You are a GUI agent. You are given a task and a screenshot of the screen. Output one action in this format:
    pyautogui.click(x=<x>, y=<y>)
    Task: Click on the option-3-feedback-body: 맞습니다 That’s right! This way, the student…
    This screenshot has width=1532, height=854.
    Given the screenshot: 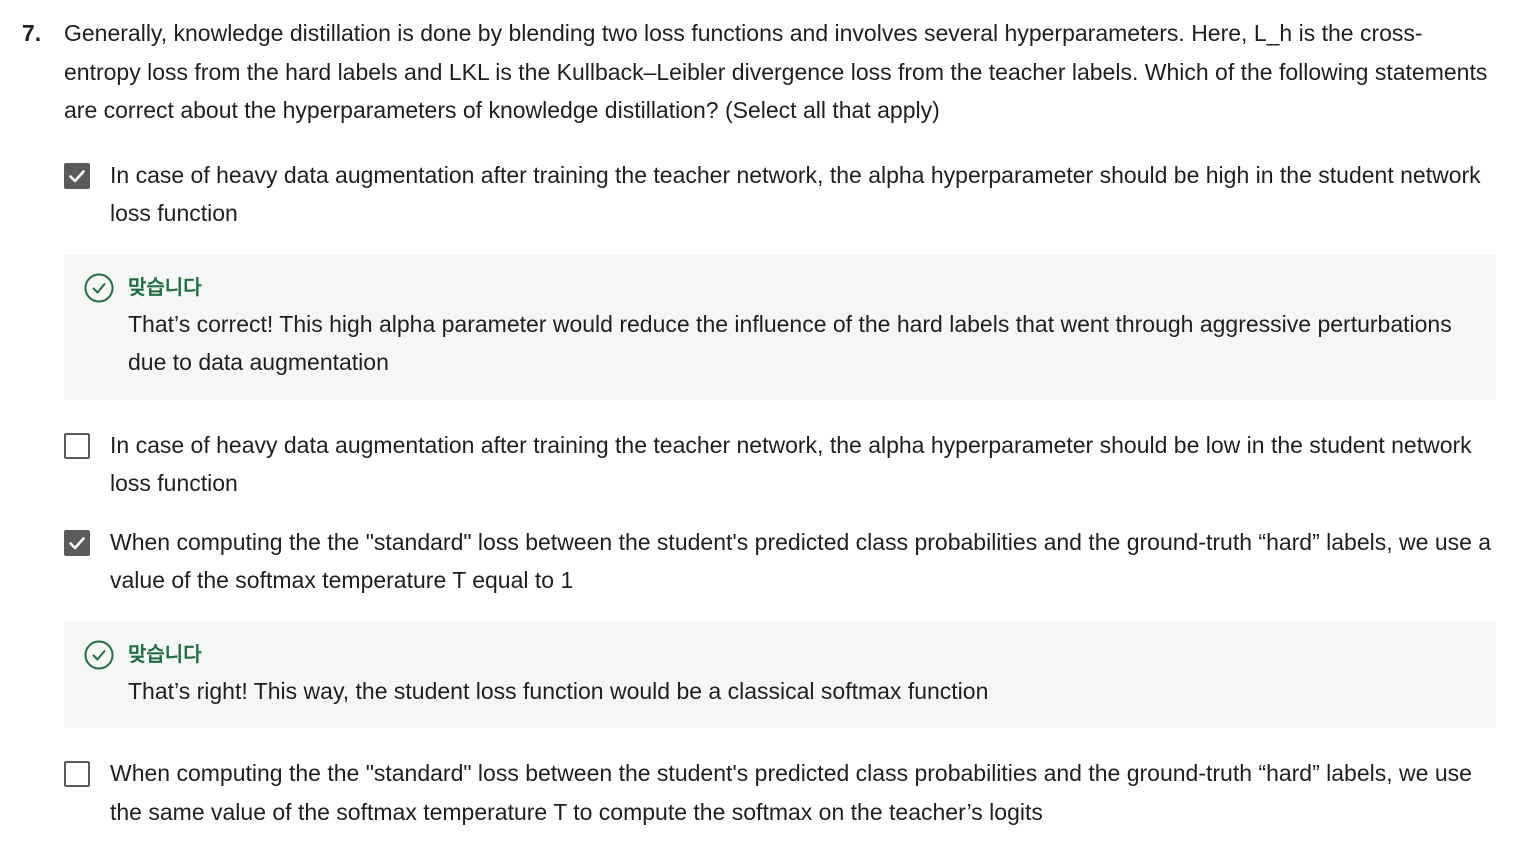 What is the action you would take?
    pyautogui.click(x=793, y=674)
    